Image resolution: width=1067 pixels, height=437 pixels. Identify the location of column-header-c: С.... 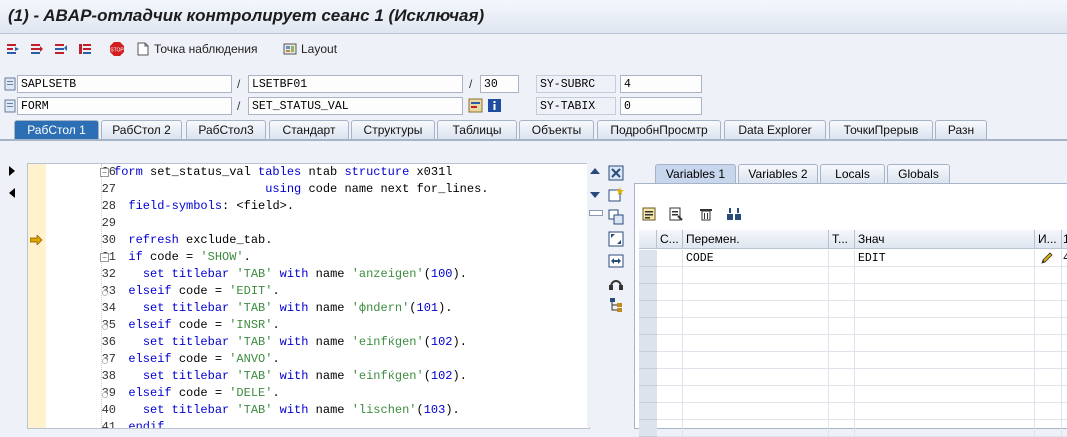
(670, 239).